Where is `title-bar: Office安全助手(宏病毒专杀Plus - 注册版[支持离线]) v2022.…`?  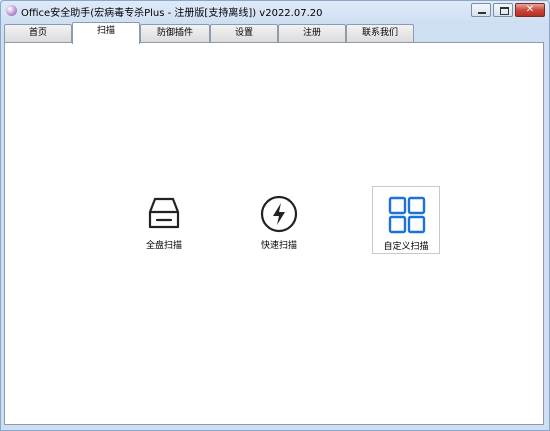 title-bar: Office安全助手(宏病毒专杀Plus - 注册版[支持离线]) v2022.… is located at coordinates (275, 11).